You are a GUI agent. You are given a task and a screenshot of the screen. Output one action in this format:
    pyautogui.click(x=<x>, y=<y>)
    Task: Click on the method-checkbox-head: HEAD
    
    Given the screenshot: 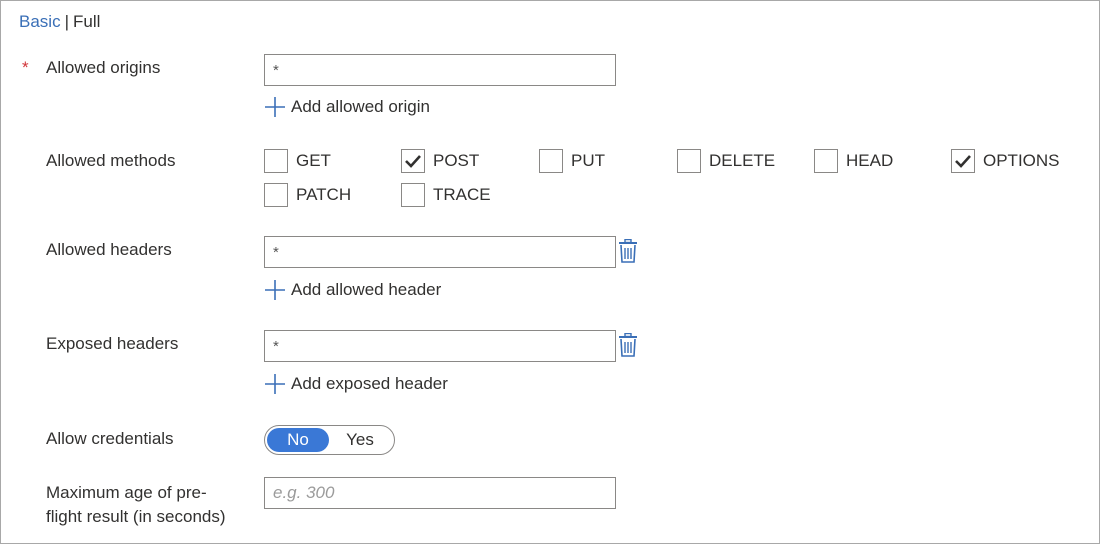 What is the action you would take?
    pyautogui.click(x=853, y=161)
    